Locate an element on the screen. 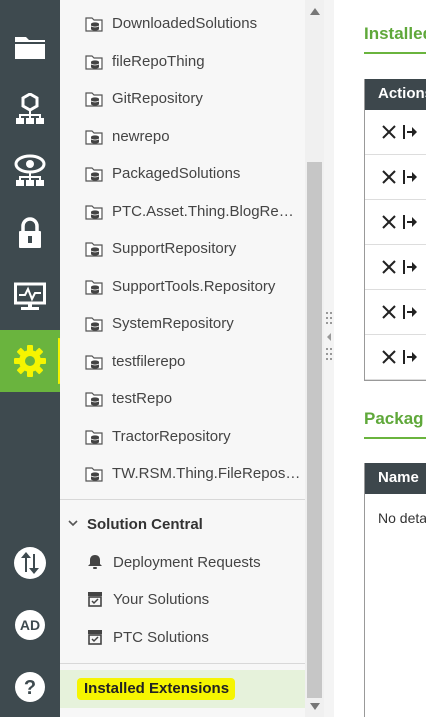  rail-item-import-export is located at coordinates (30, 563).